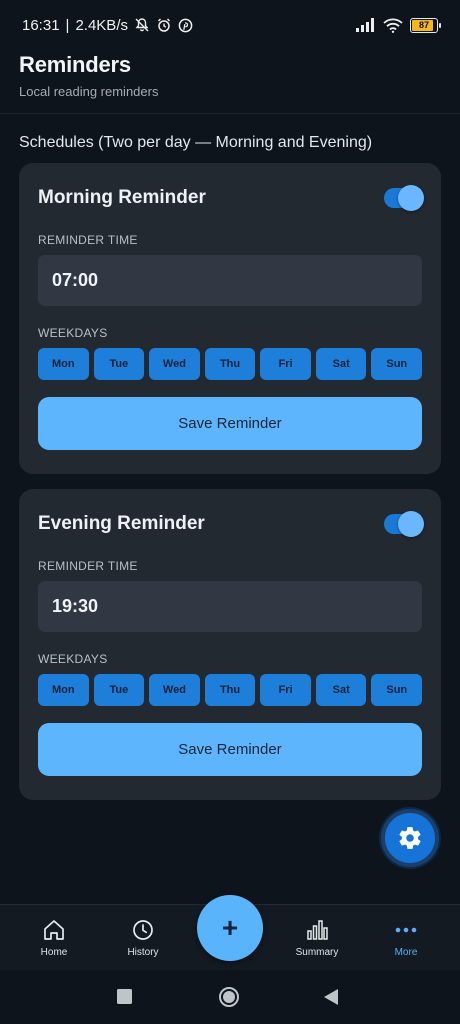  I want to click on battery-icon: 87, so click(425, 25).